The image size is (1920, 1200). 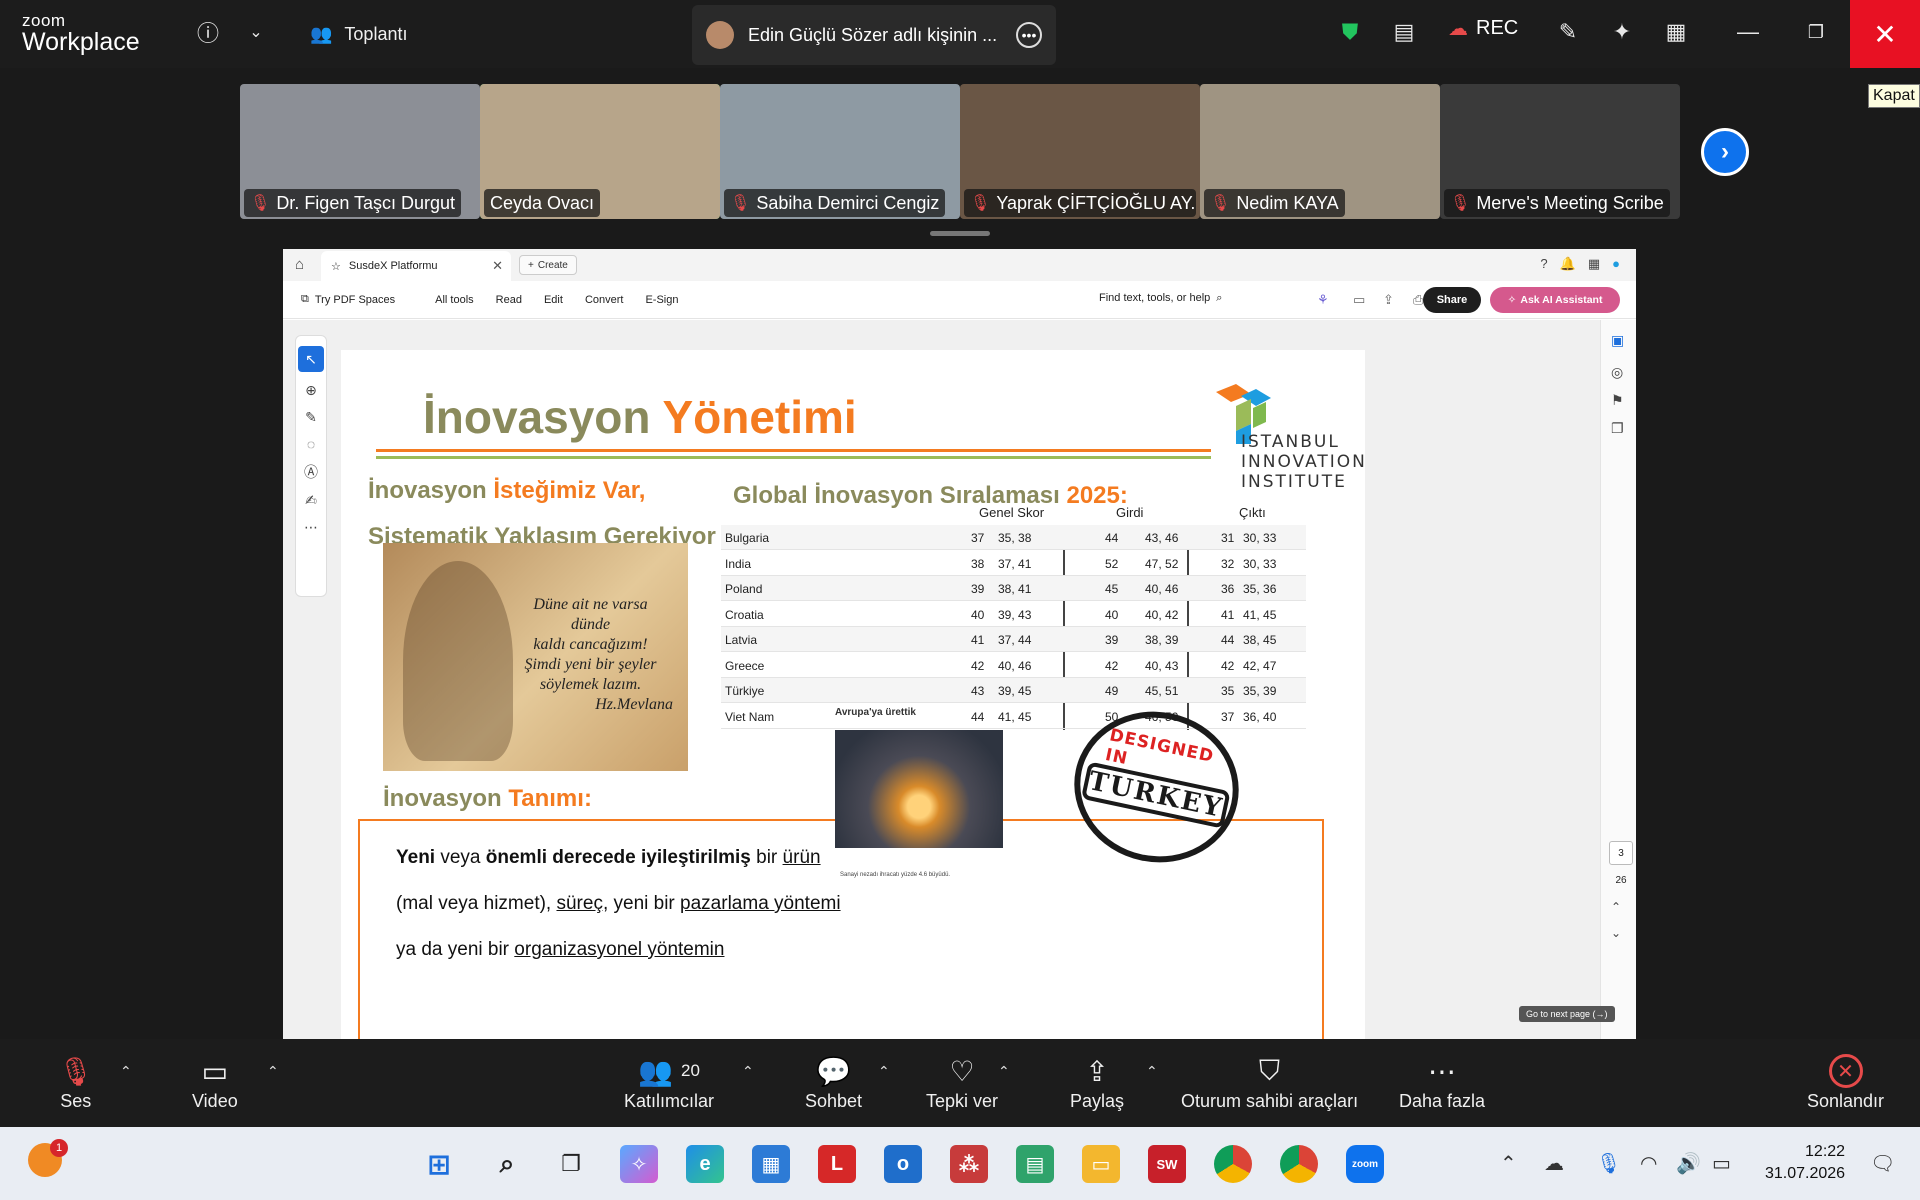 What do you see at coordinates (1452, 300) in the screenshot?
I see `share-button: Share` at bounding box center [1452, 300].